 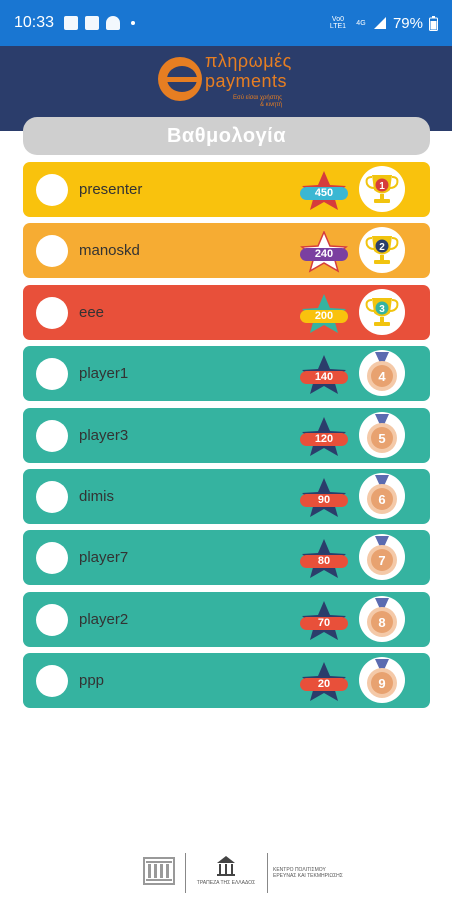 I want to click on score-badge: 70, so click(x=324, y=620).